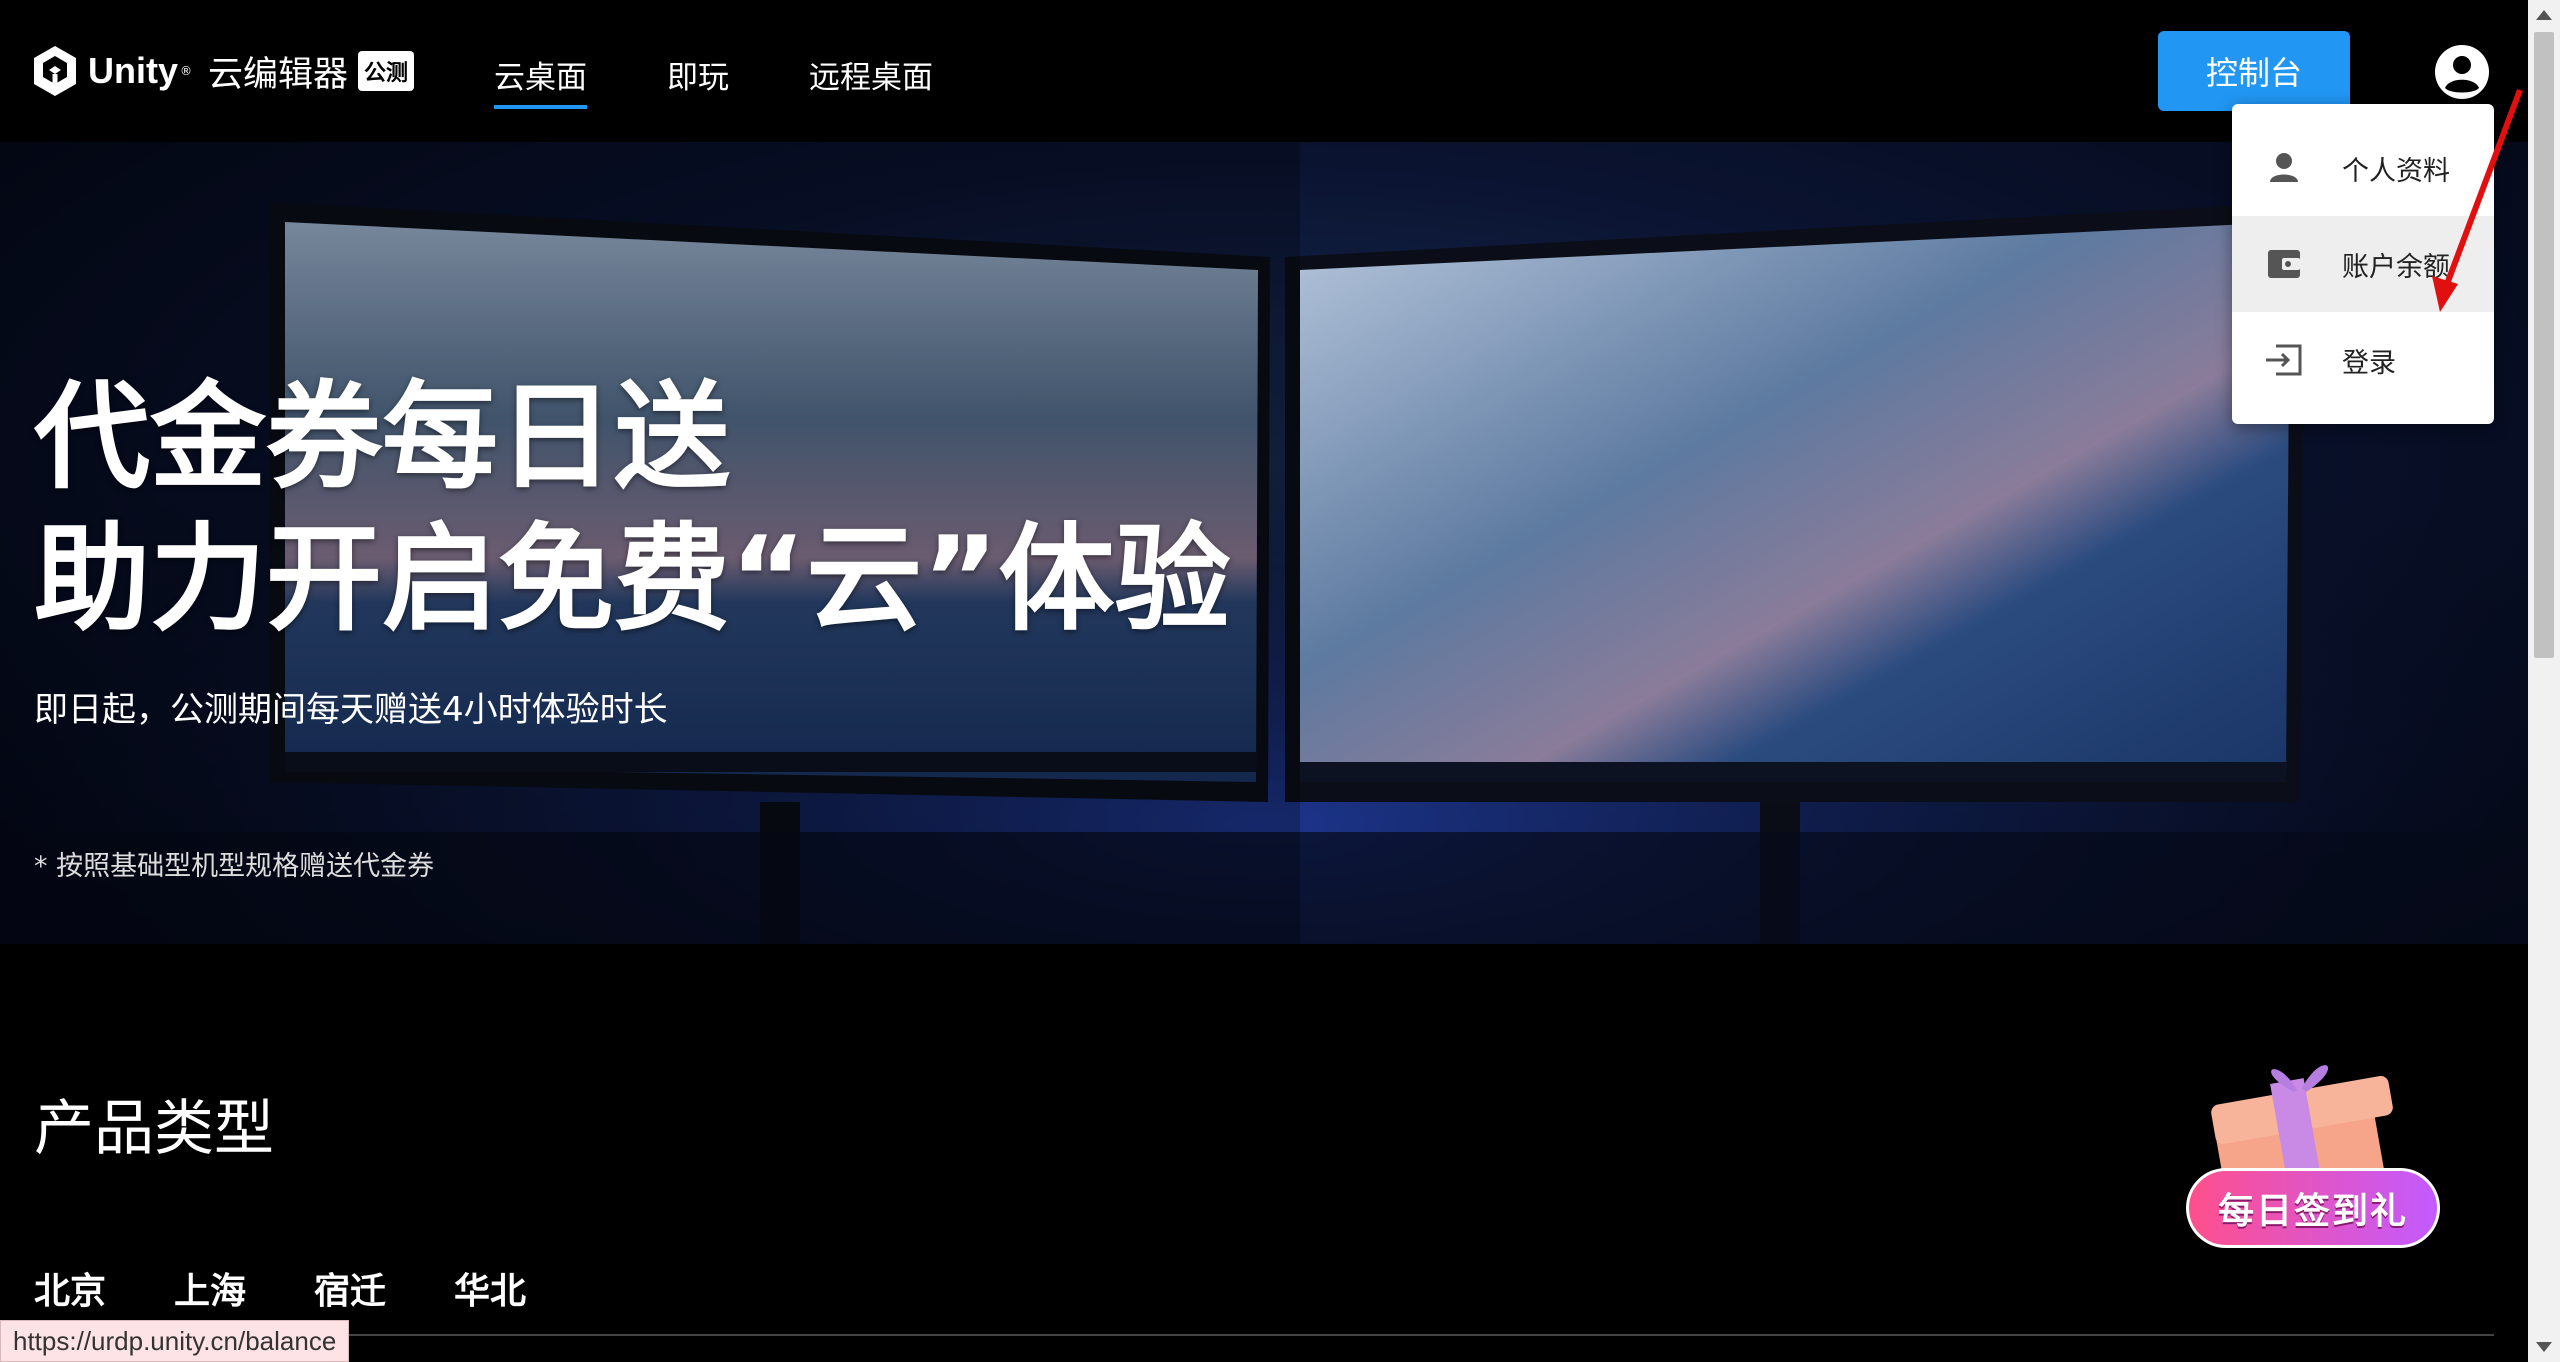 This screenshot has height=1362, width=2560. What do you see at coordinates (2462, 72) in the screenshot?
I see `user-circle-icon` at bounding box center [2462, 72].